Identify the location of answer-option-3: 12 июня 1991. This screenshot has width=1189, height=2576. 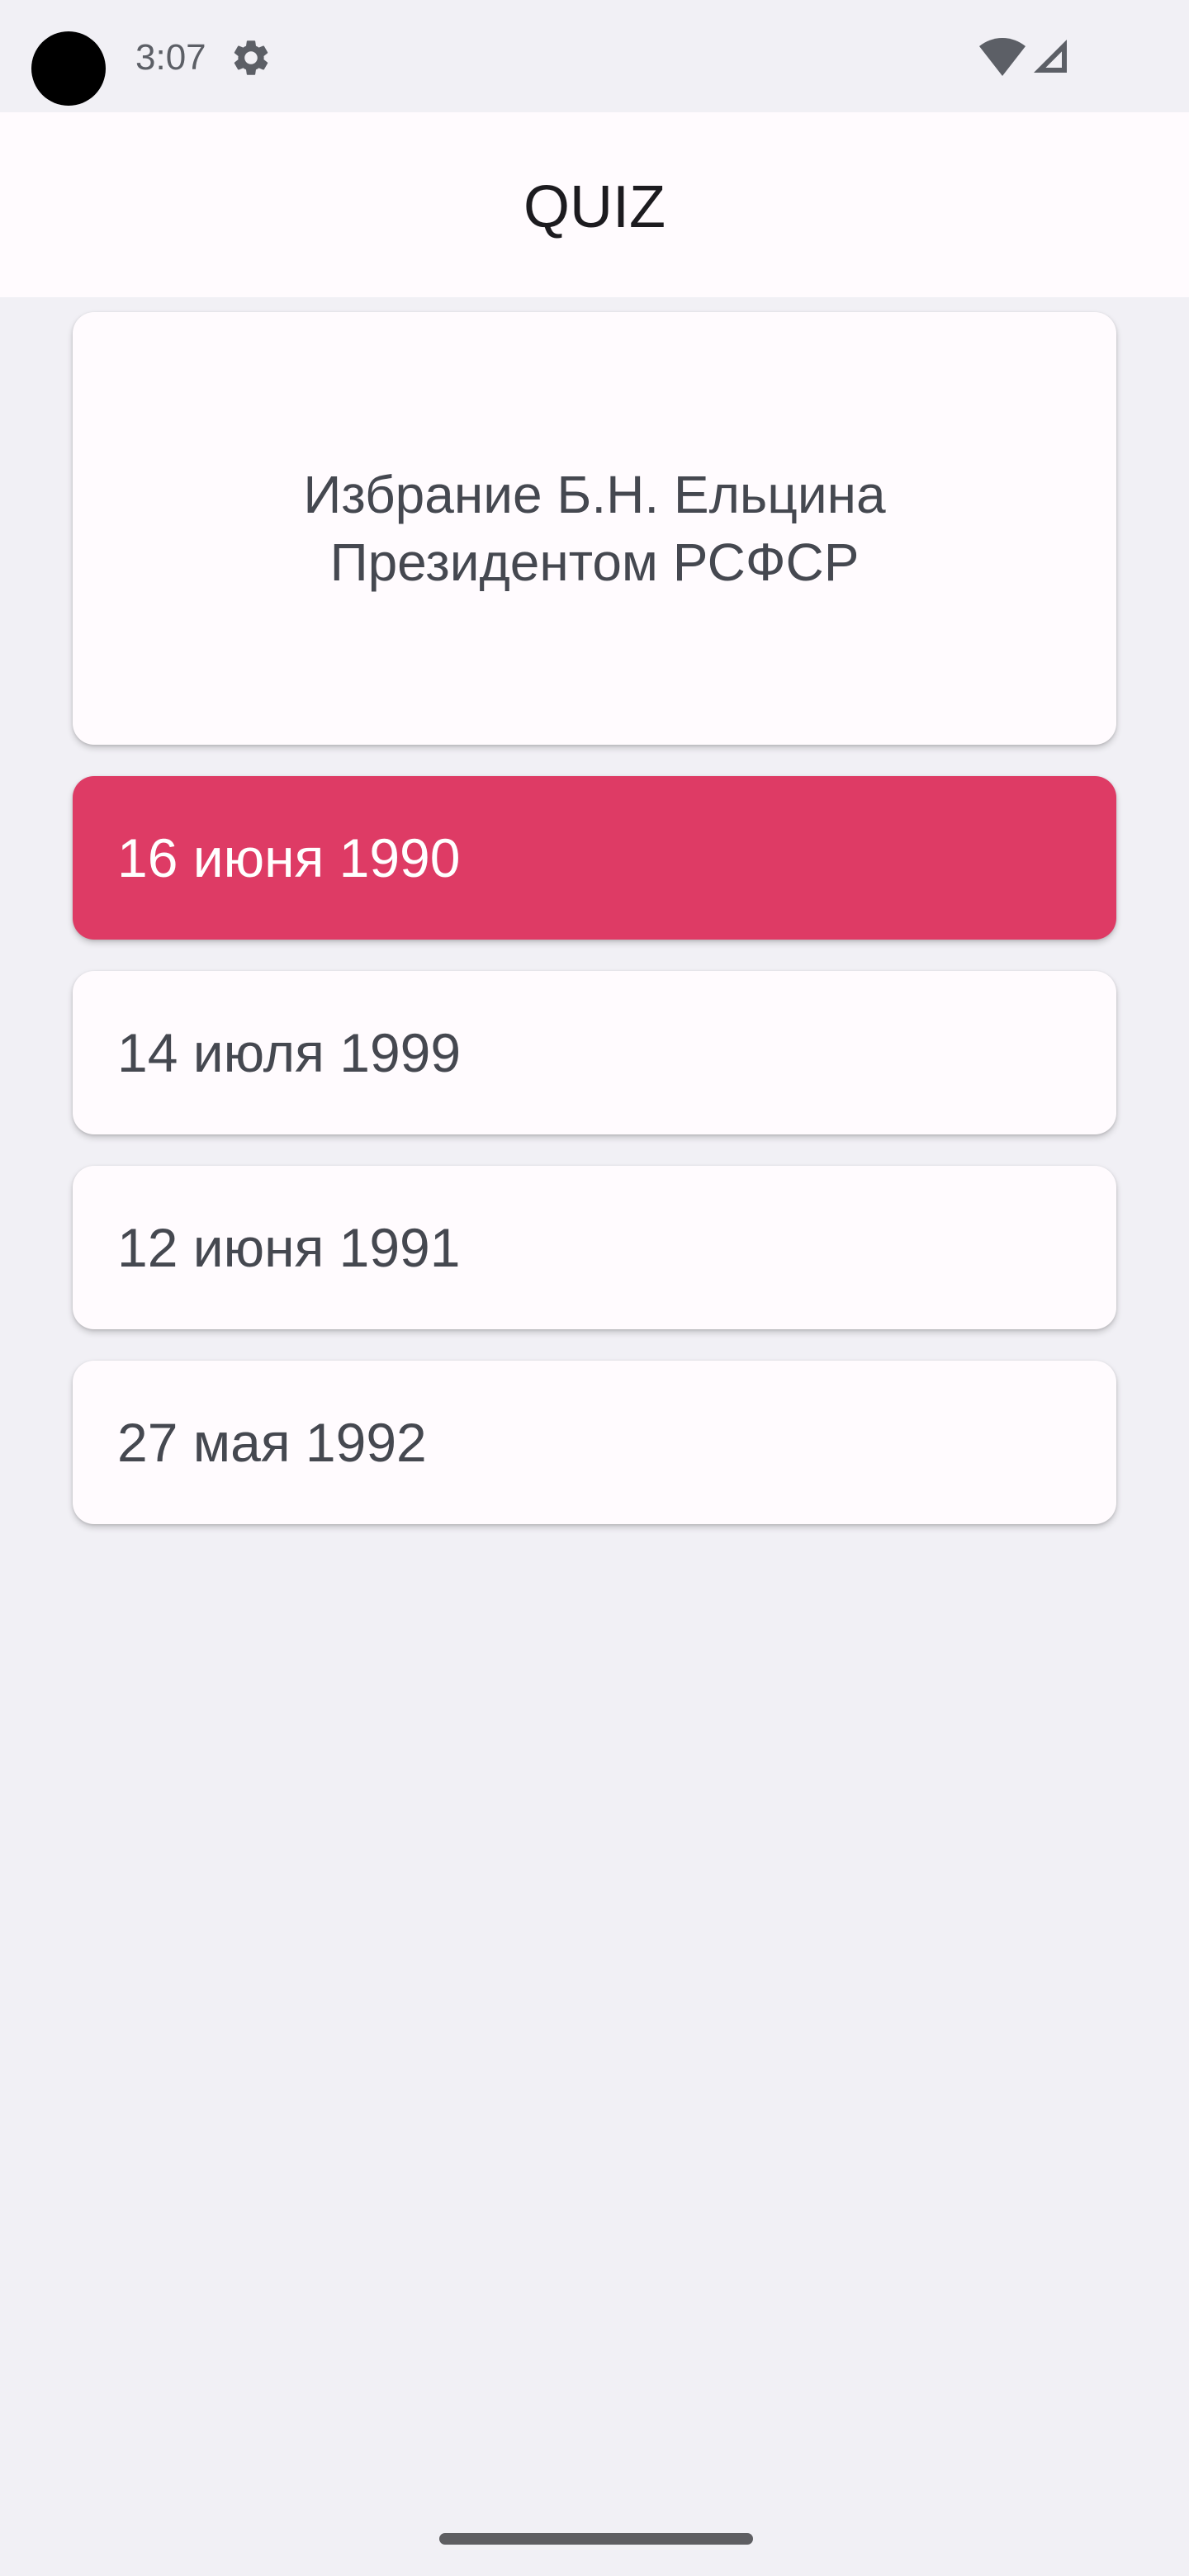
(594, 1247).